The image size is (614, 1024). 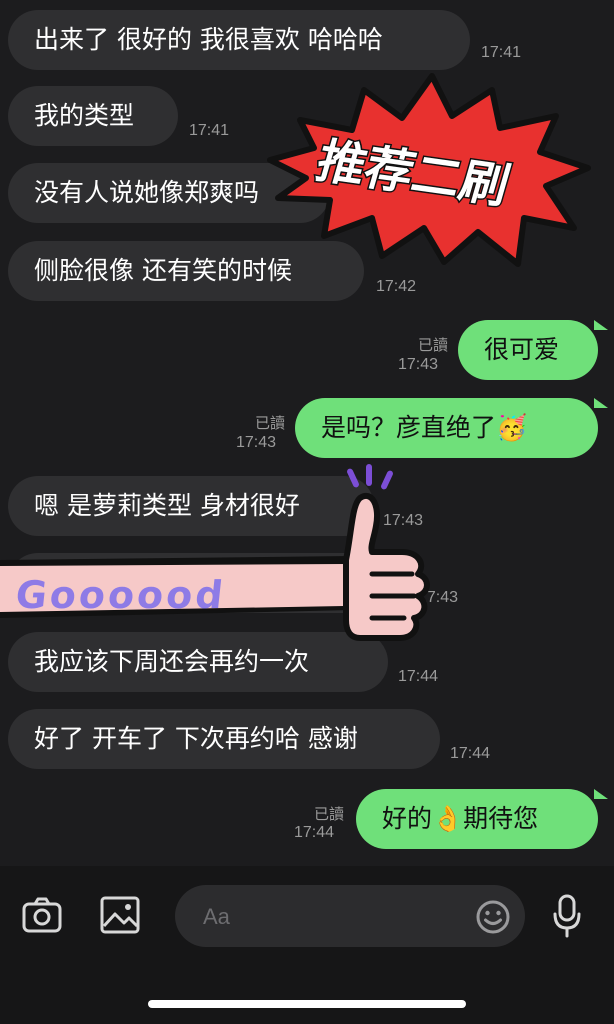 I want to click on recommend-burst-sticker: 推荐二刷, so click(x=429, y=170).